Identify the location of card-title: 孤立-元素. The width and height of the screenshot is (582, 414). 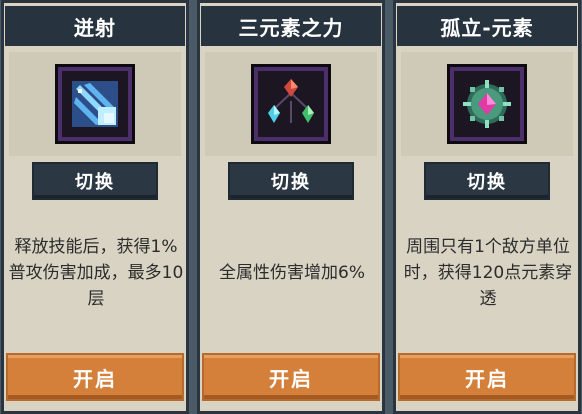
(487, 26).